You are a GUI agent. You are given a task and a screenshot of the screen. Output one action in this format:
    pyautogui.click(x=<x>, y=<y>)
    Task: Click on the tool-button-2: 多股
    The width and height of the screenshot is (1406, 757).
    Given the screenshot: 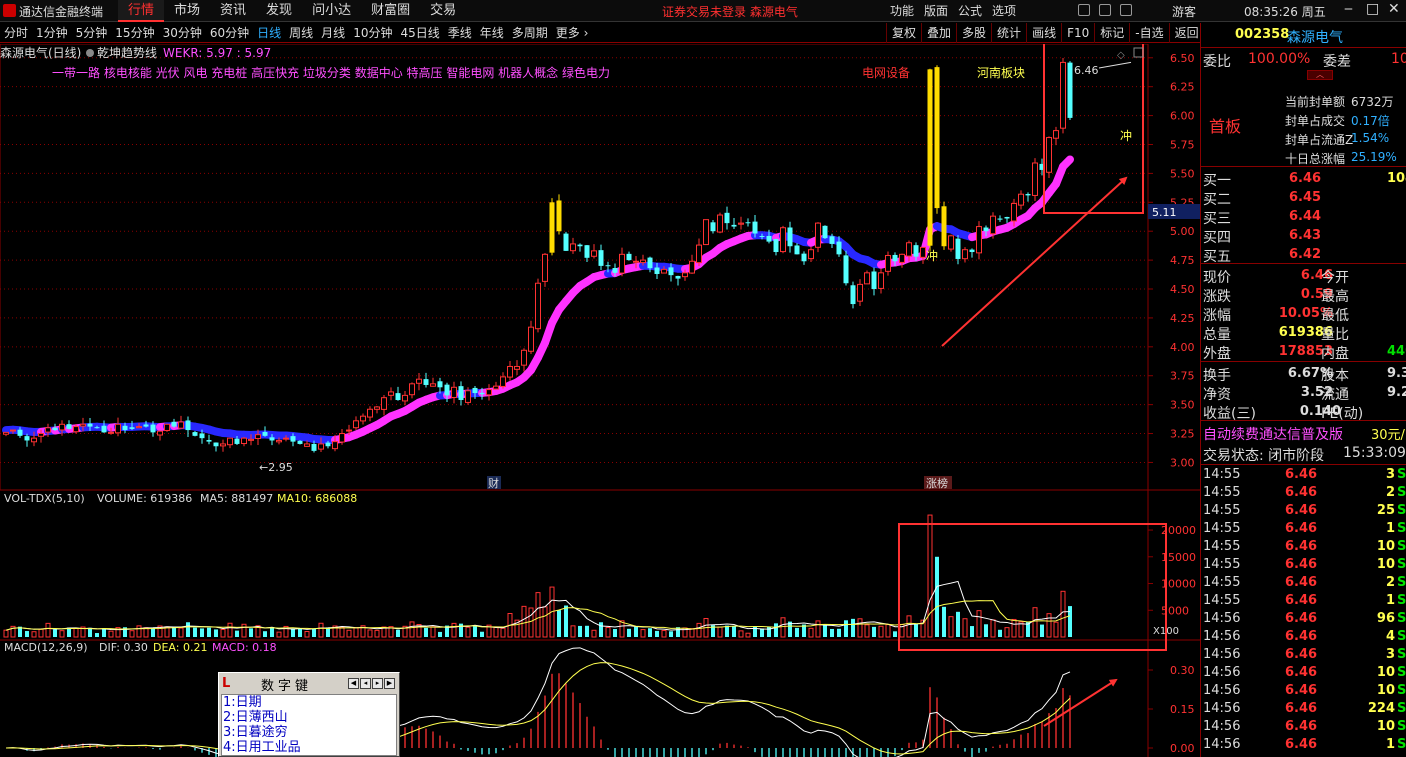 What is the action you would take?
    pyautogui.click(x=973, y=33)
    